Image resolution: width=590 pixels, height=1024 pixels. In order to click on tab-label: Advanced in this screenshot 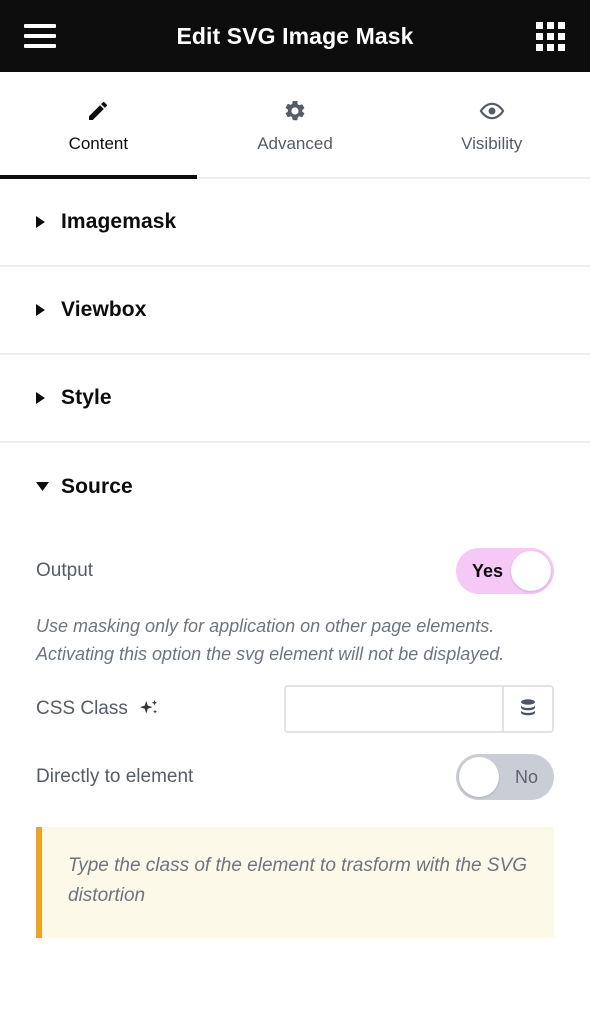, I will do `click(295, 143)`.